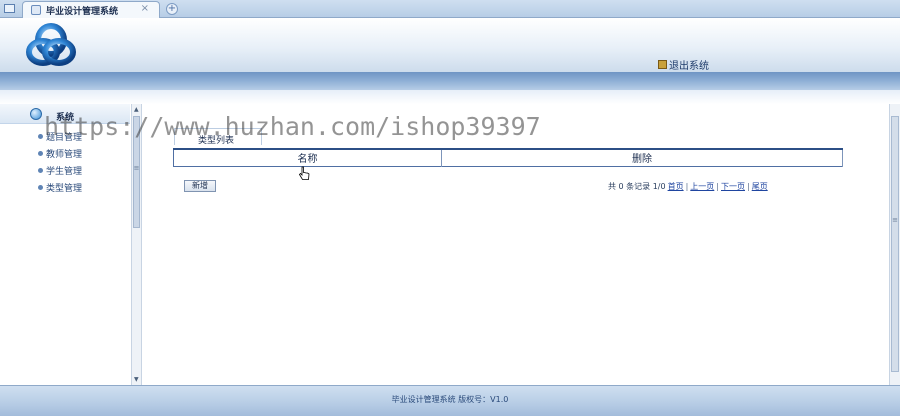 Image resolution: width=900 pixels, height=416 pixels. I want to click on sidebar-item-label: 学生管理, so click(64, 172).